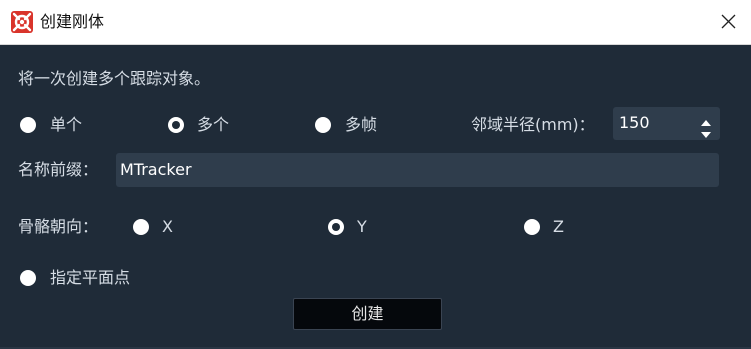  Describe the element at coordinates (362, 227) in the screenshot. I see `orientation-y-label: Y` at that location.